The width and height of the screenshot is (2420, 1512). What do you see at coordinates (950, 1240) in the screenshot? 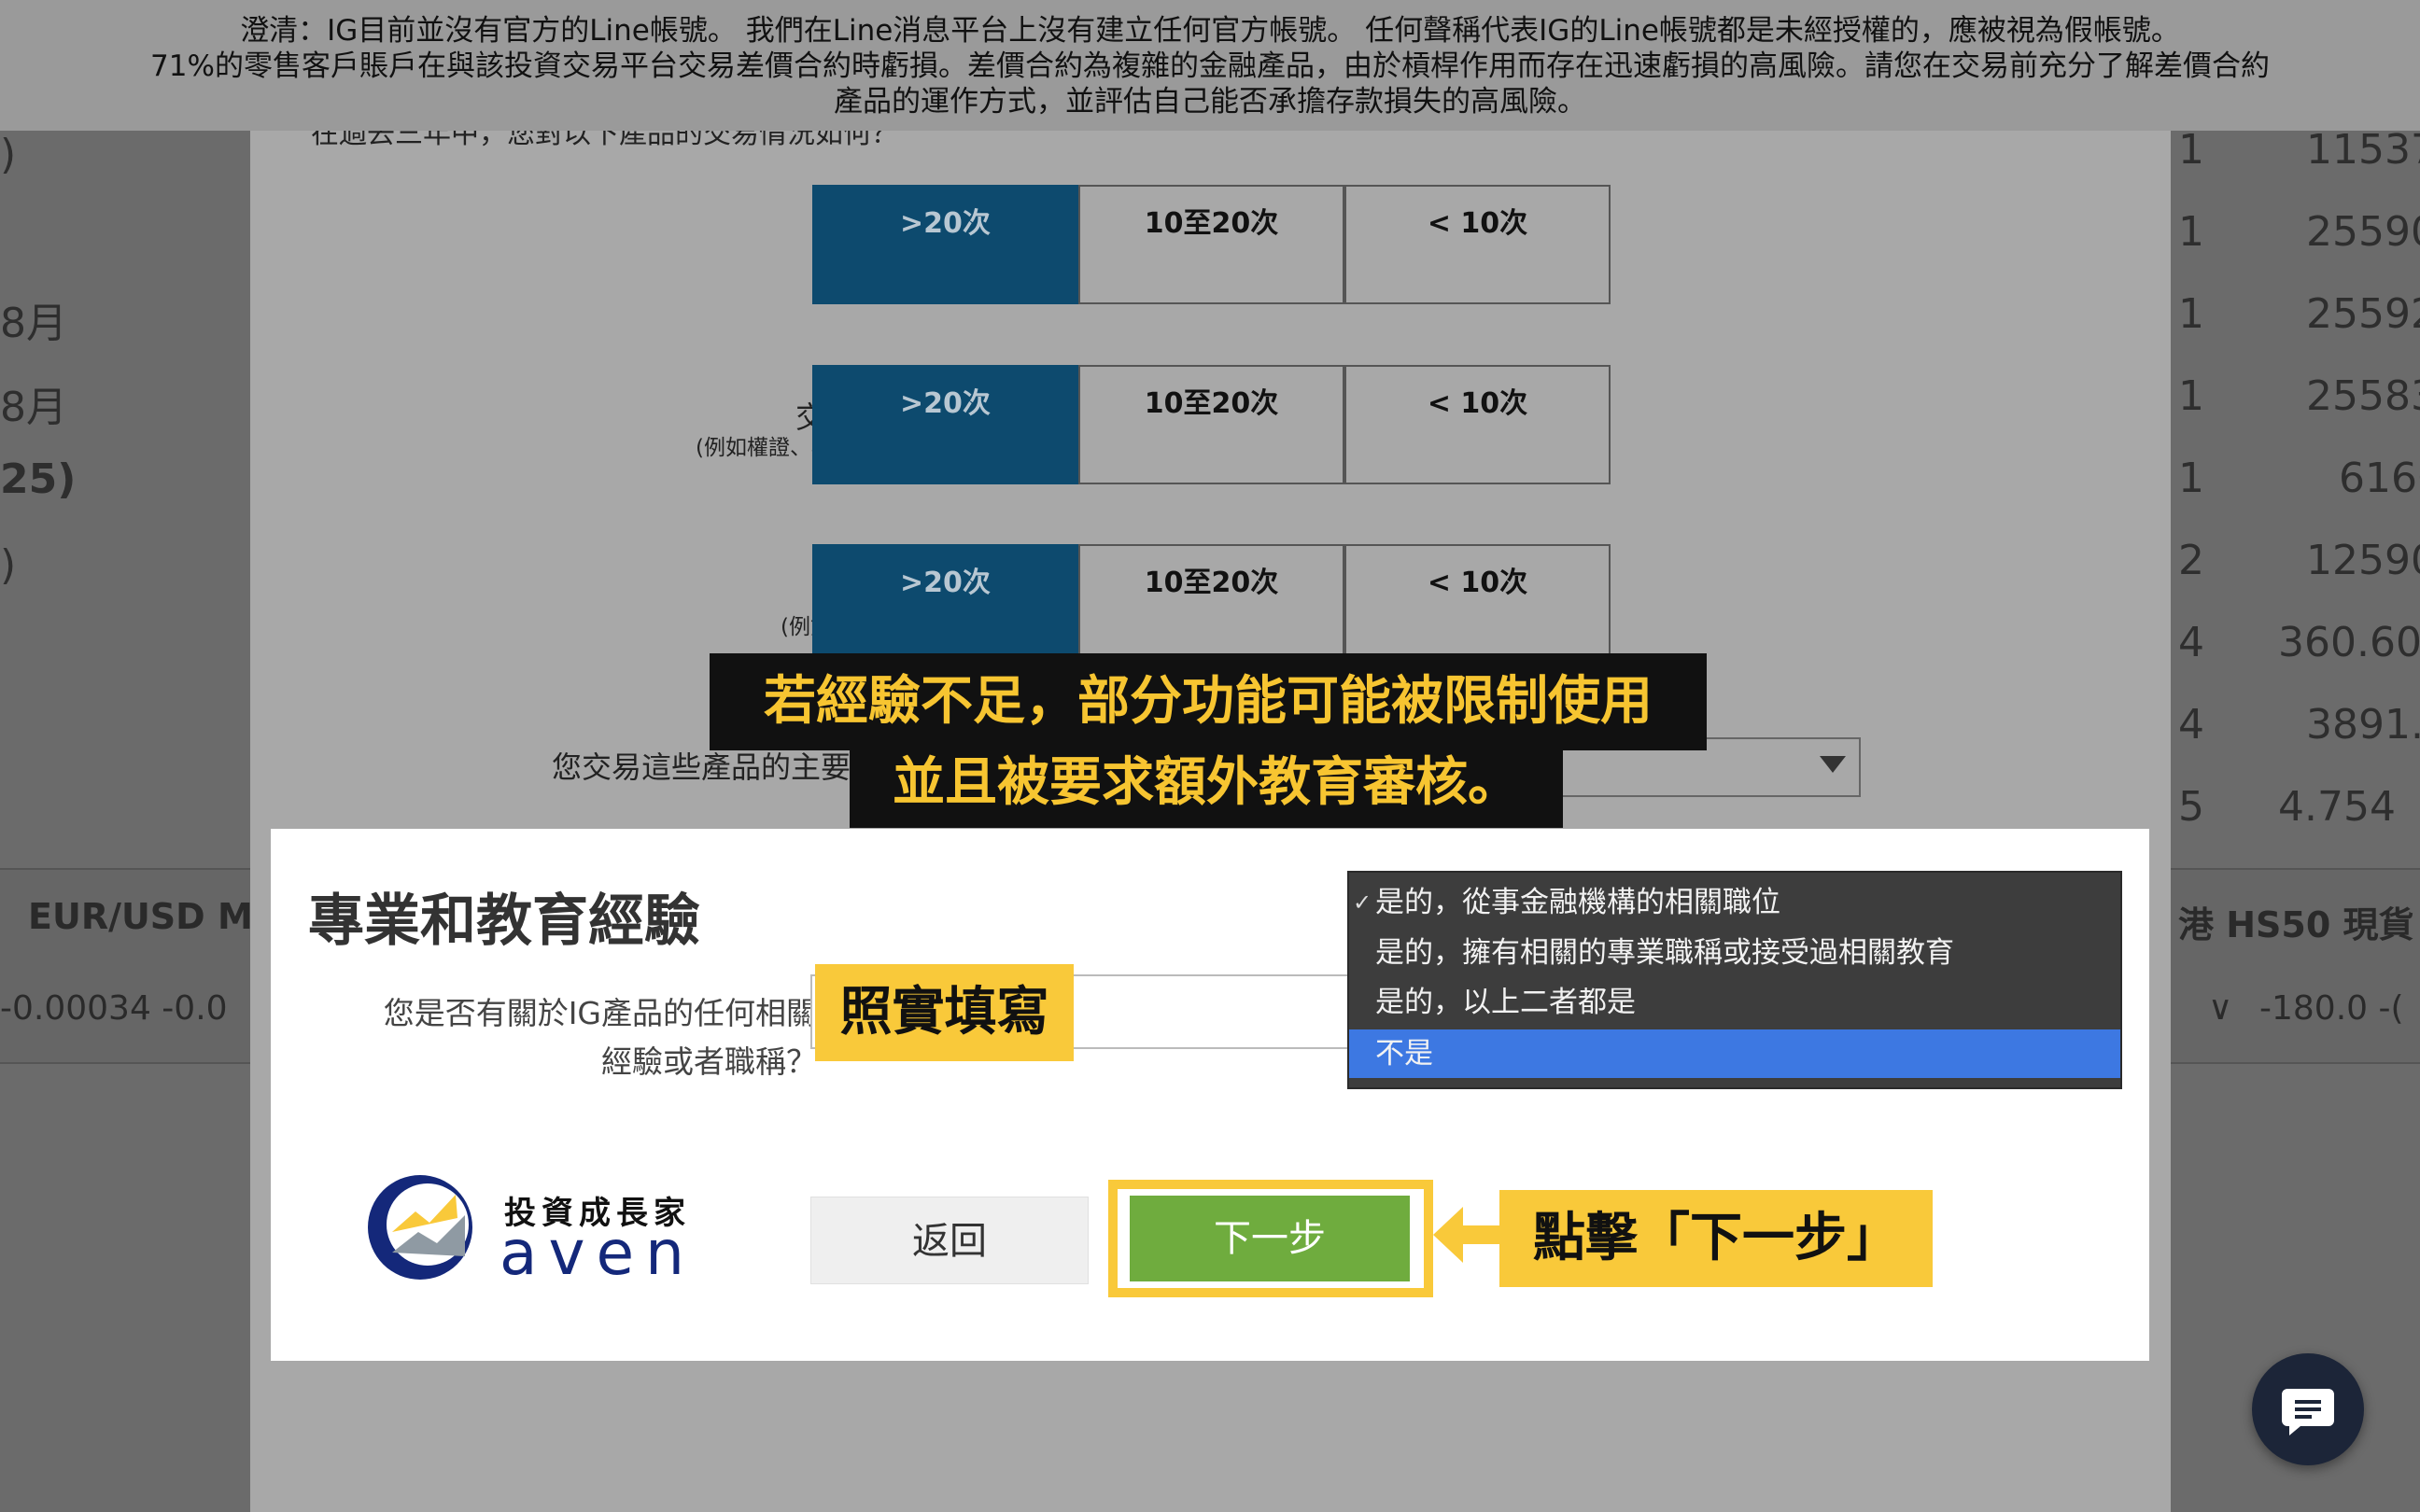
I see `back-button: 返回` at bounding box center [950, 1240].